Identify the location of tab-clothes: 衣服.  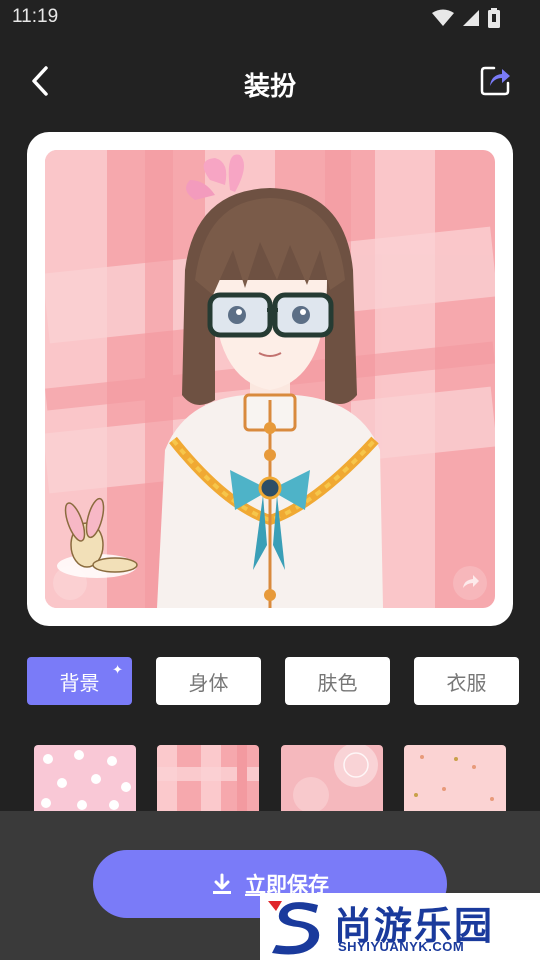
(466, 681).